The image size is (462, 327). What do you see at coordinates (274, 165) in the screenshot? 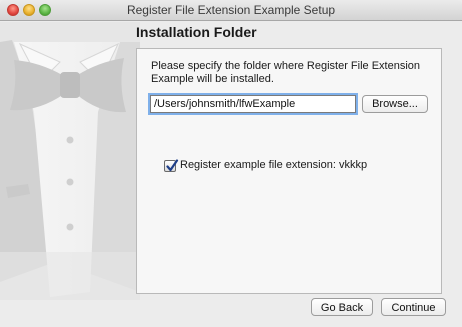
I see `register-extension-label: Register example file extension: vkkkp` at bounding box center [274, 165].